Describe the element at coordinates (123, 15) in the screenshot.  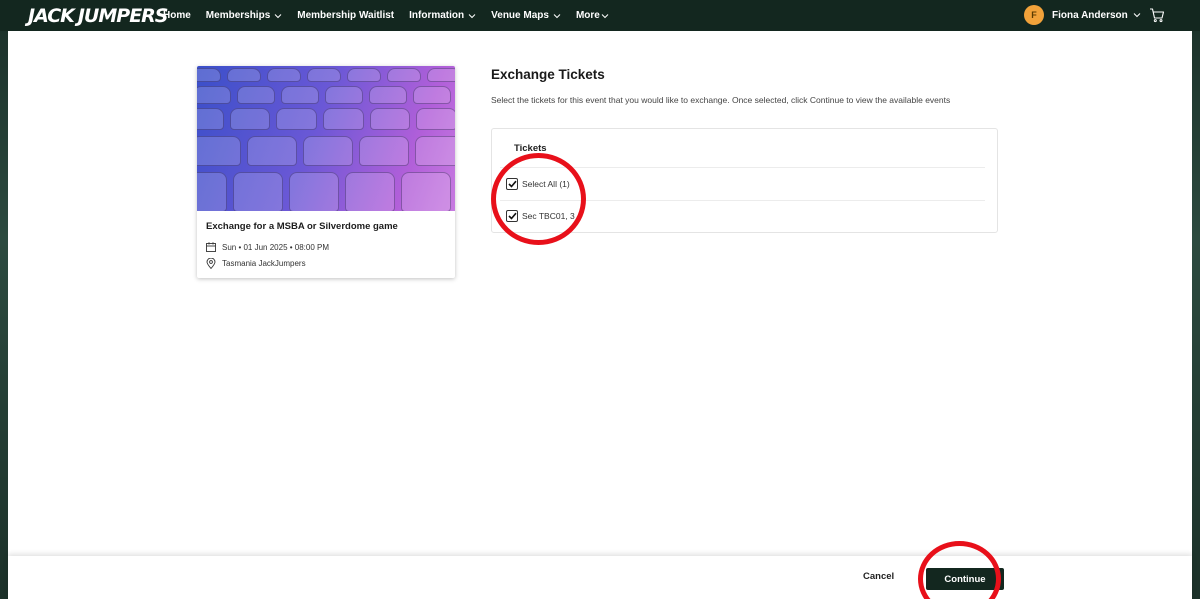
I see `logo-text-right: JUMPERS` at that location.